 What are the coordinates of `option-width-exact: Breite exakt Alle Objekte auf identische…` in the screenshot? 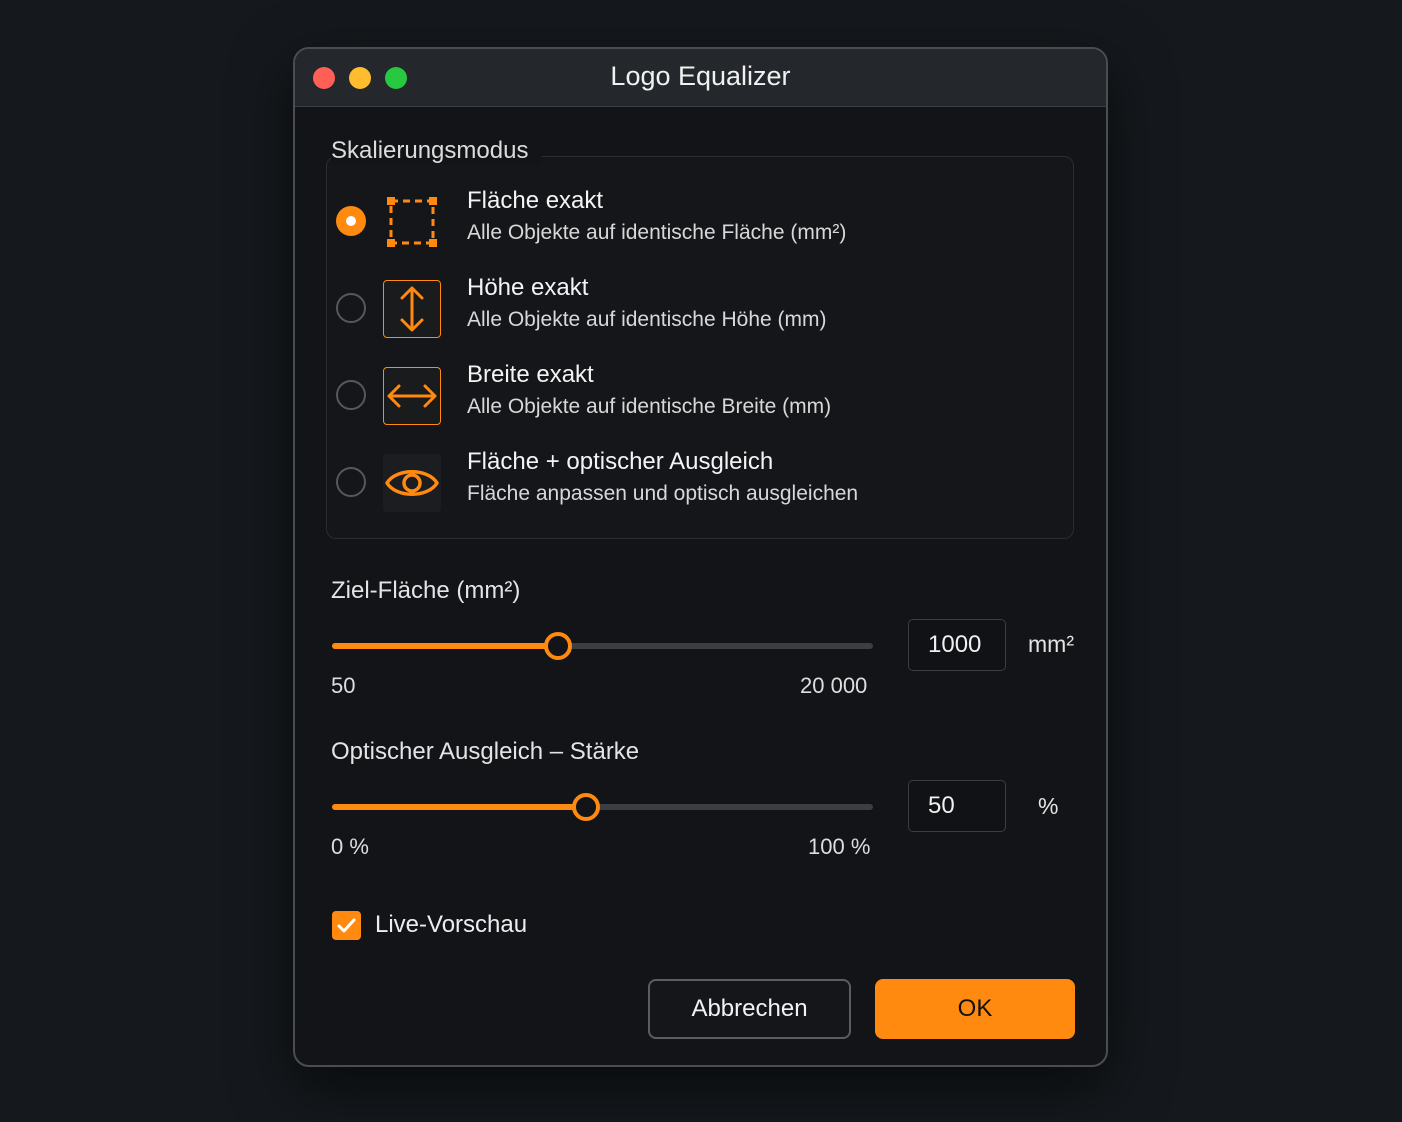 It's located at (681, 399).